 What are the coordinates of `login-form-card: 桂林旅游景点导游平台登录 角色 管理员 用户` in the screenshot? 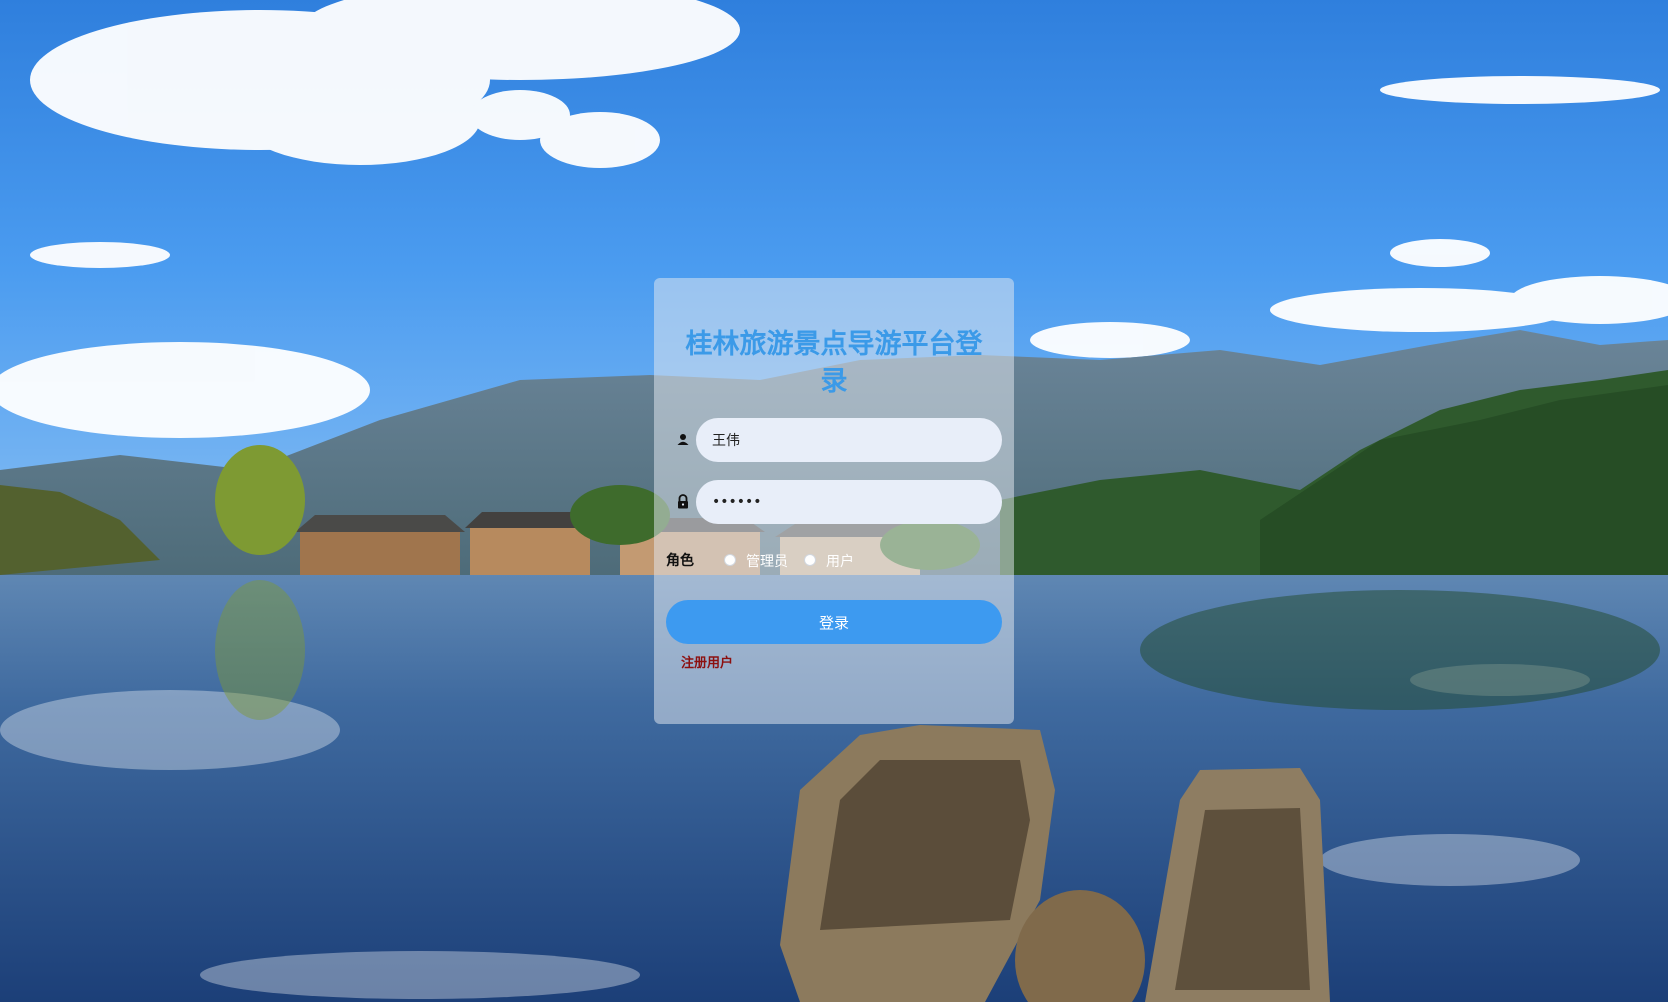 It's located at (834, 501).